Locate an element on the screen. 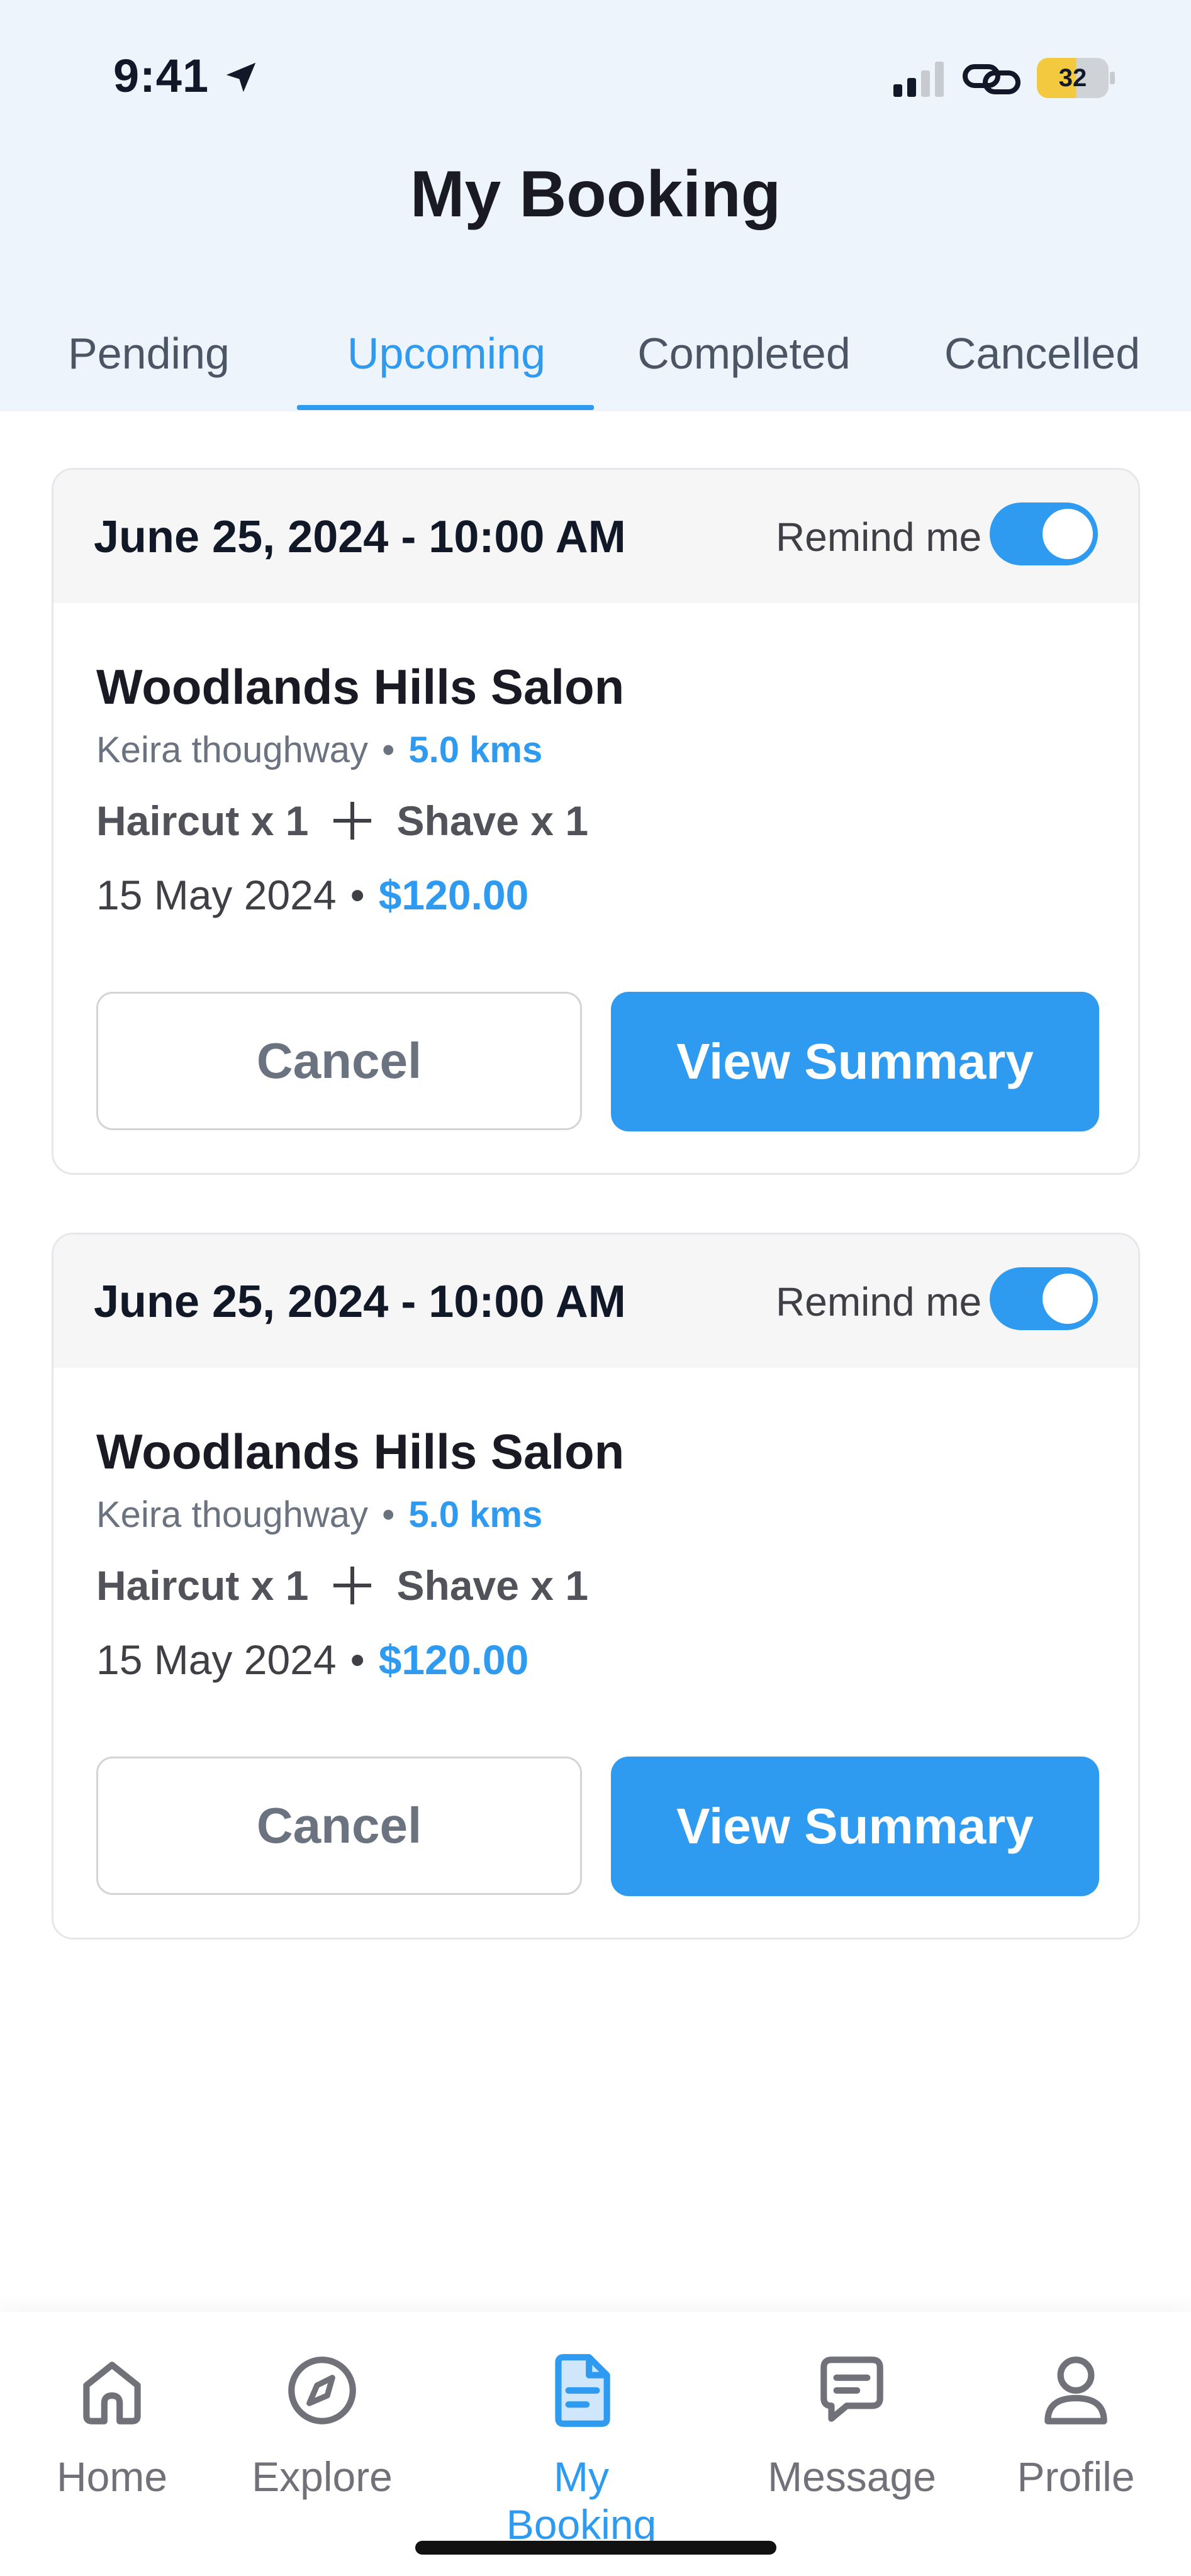 The width and height of the screenshot is (1191, 2576). nav-home-label: Home is located at coordinates (112, 2476).